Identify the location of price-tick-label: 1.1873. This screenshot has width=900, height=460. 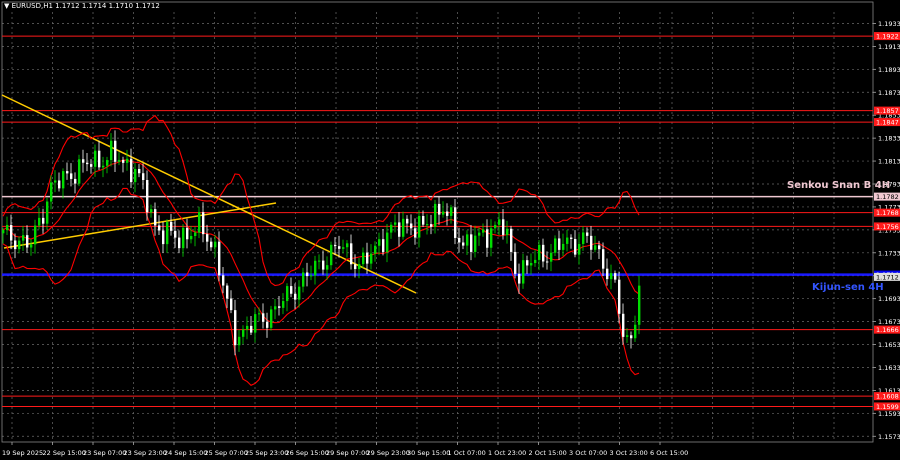
(889, 93).